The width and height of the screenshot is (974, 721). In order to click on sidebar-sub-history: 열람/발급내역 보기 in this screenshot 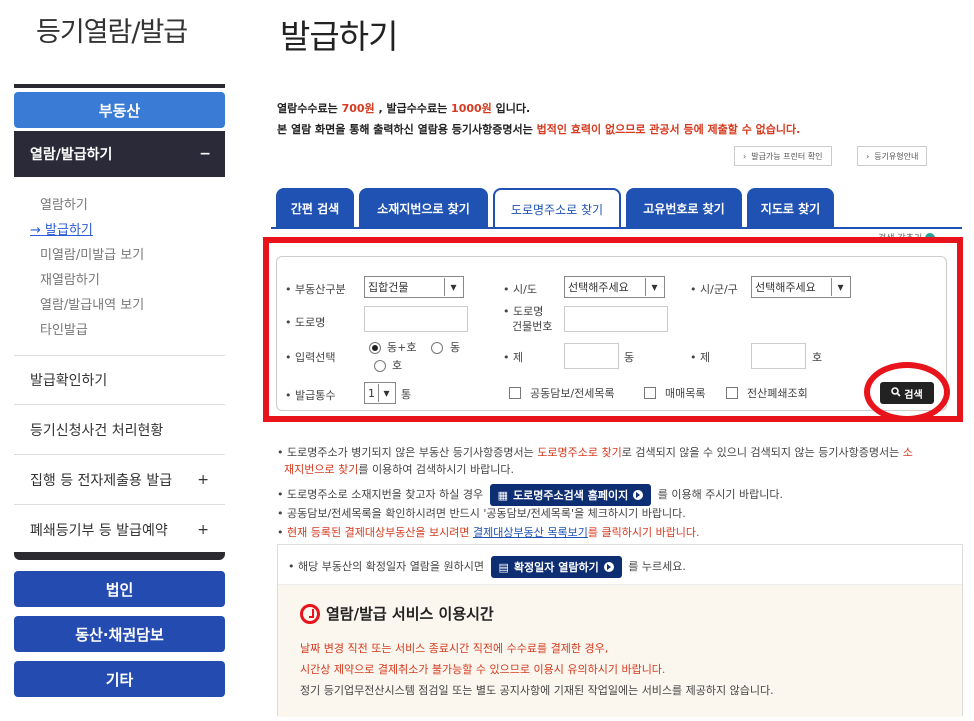, I will do `click(92, 303)`.